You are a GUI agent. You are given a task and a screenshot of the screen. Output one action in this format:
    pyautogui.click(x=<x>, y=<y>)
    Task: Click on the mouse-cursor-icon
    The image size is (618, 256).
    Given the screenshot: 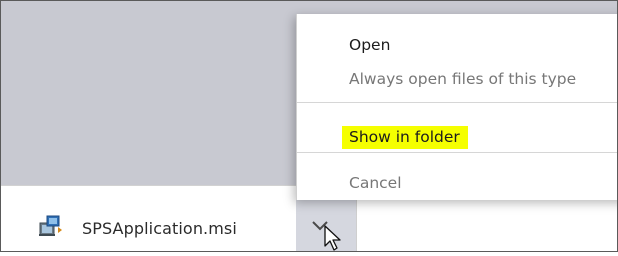 What is the action you would take?
    pyautogui.click(x=335, y=238)
    